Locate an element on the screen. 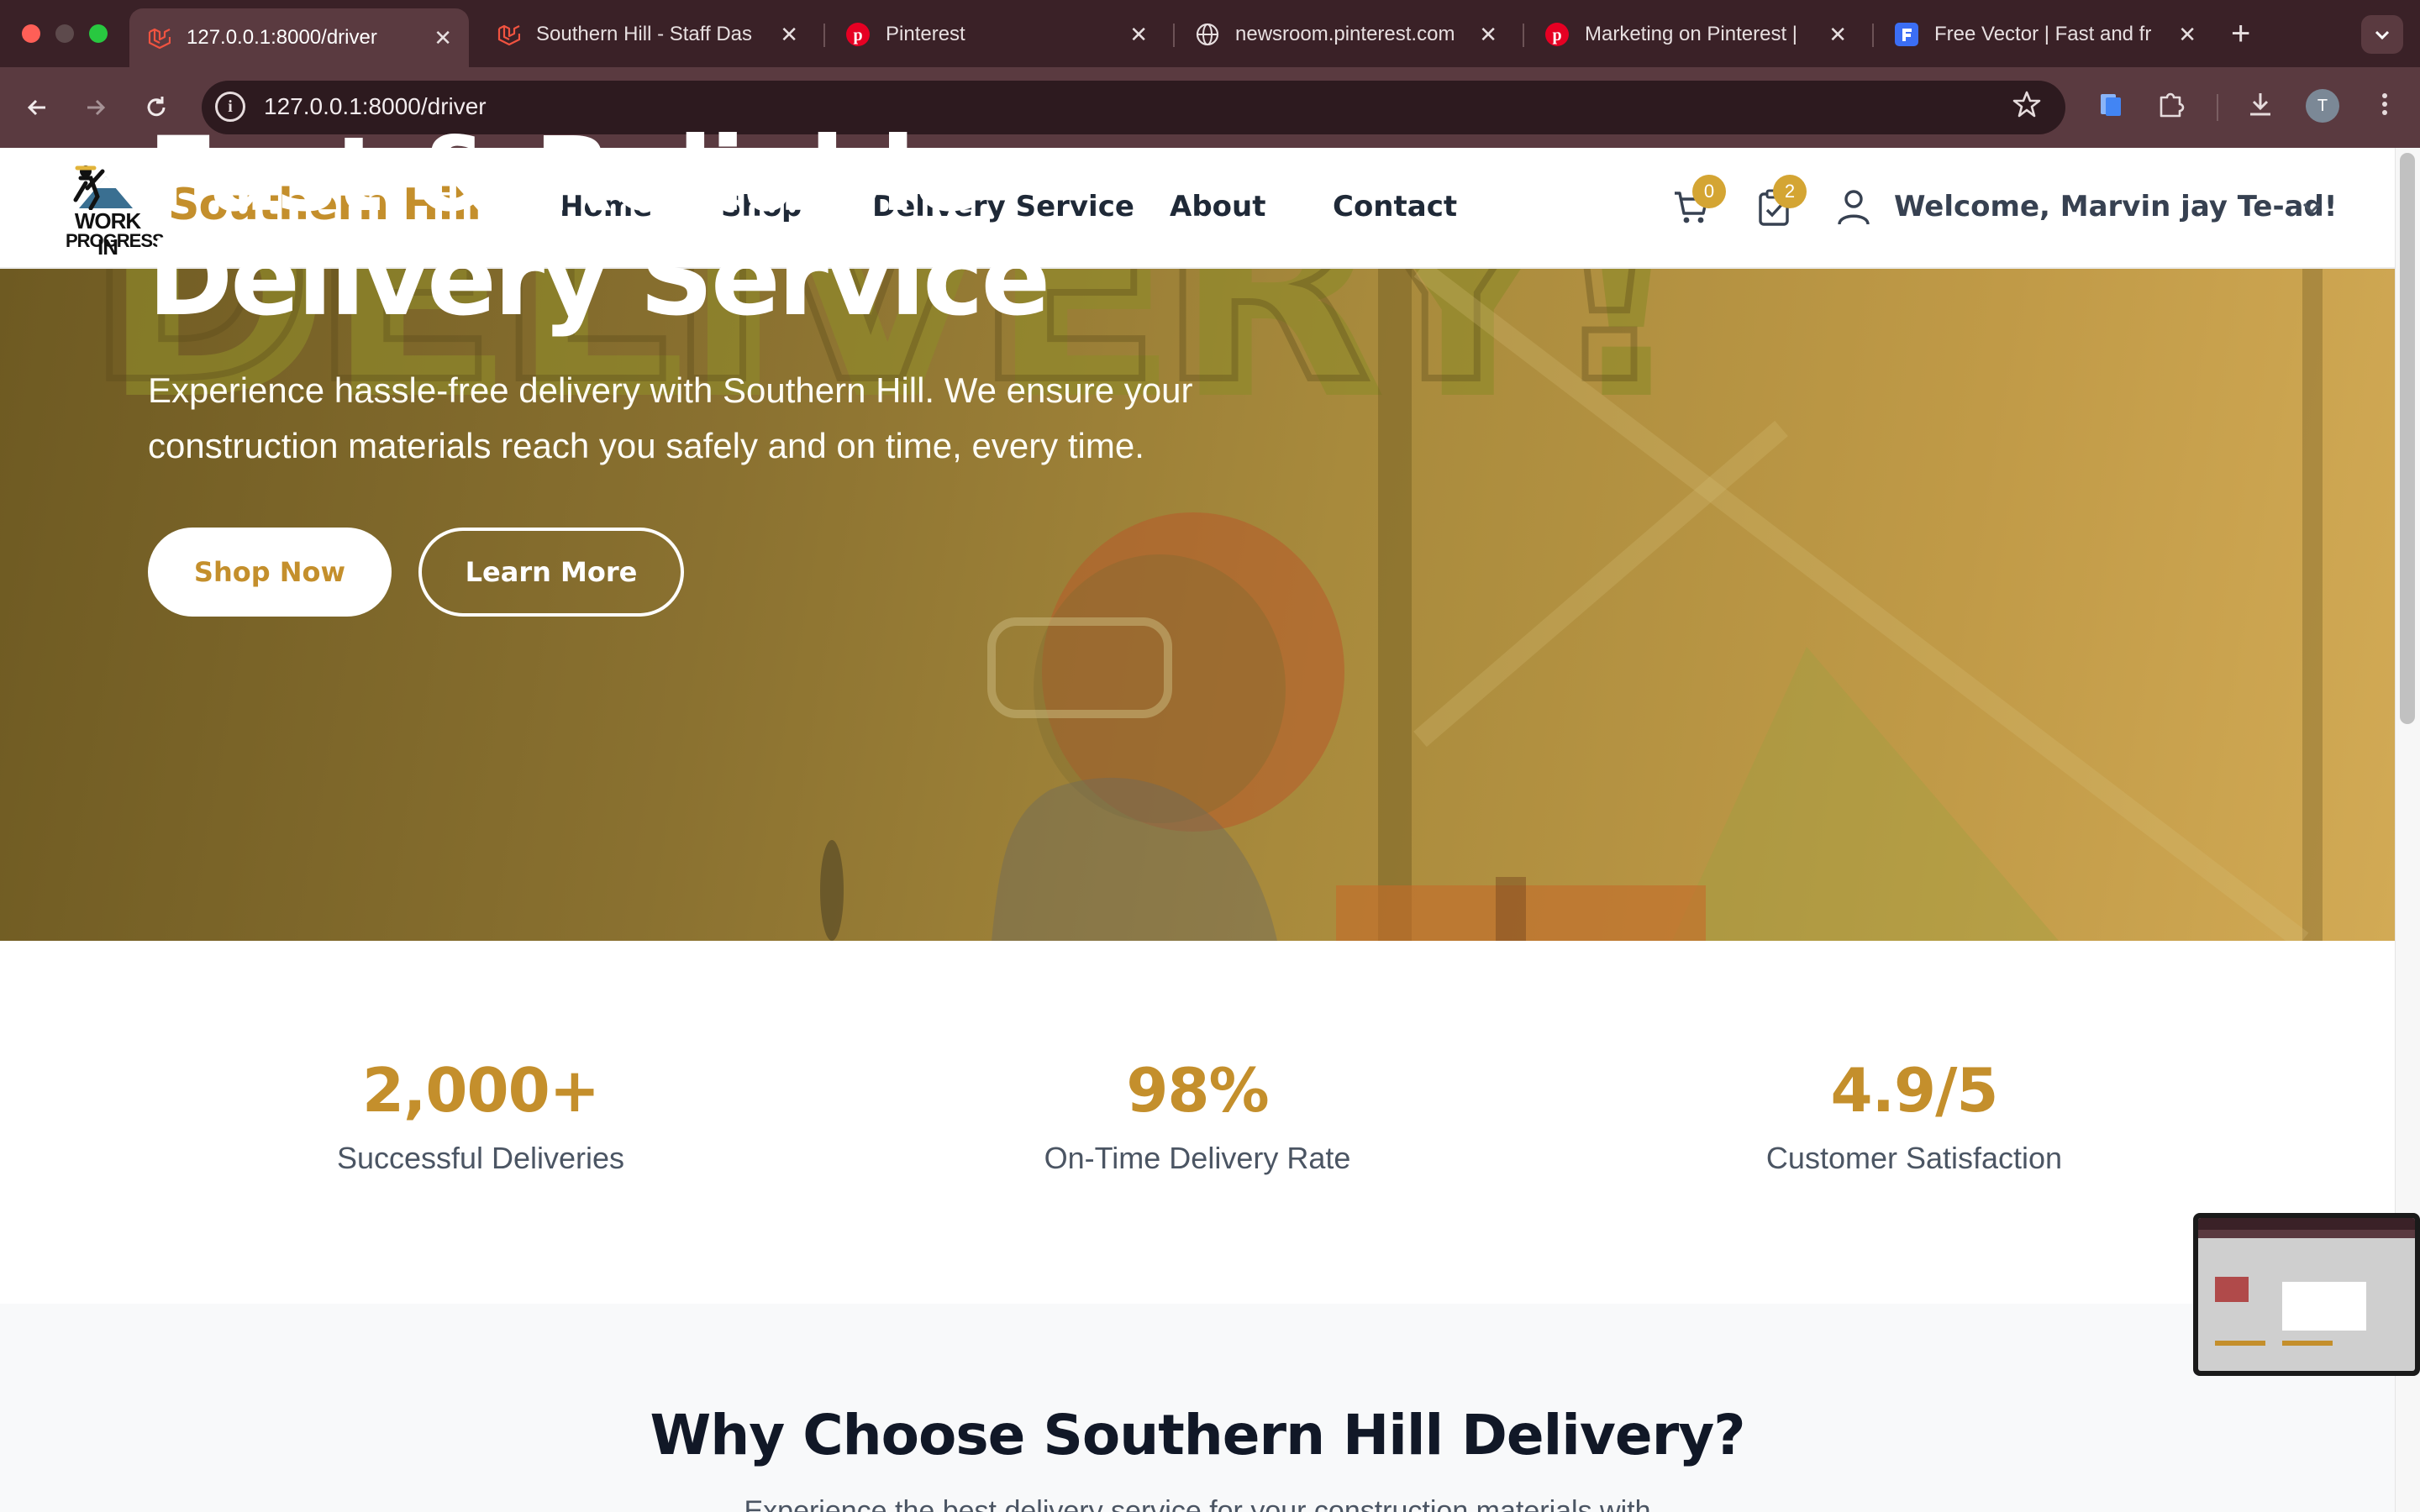  logo-text-line2: PROGRESS is located at coordinates (116, 240).